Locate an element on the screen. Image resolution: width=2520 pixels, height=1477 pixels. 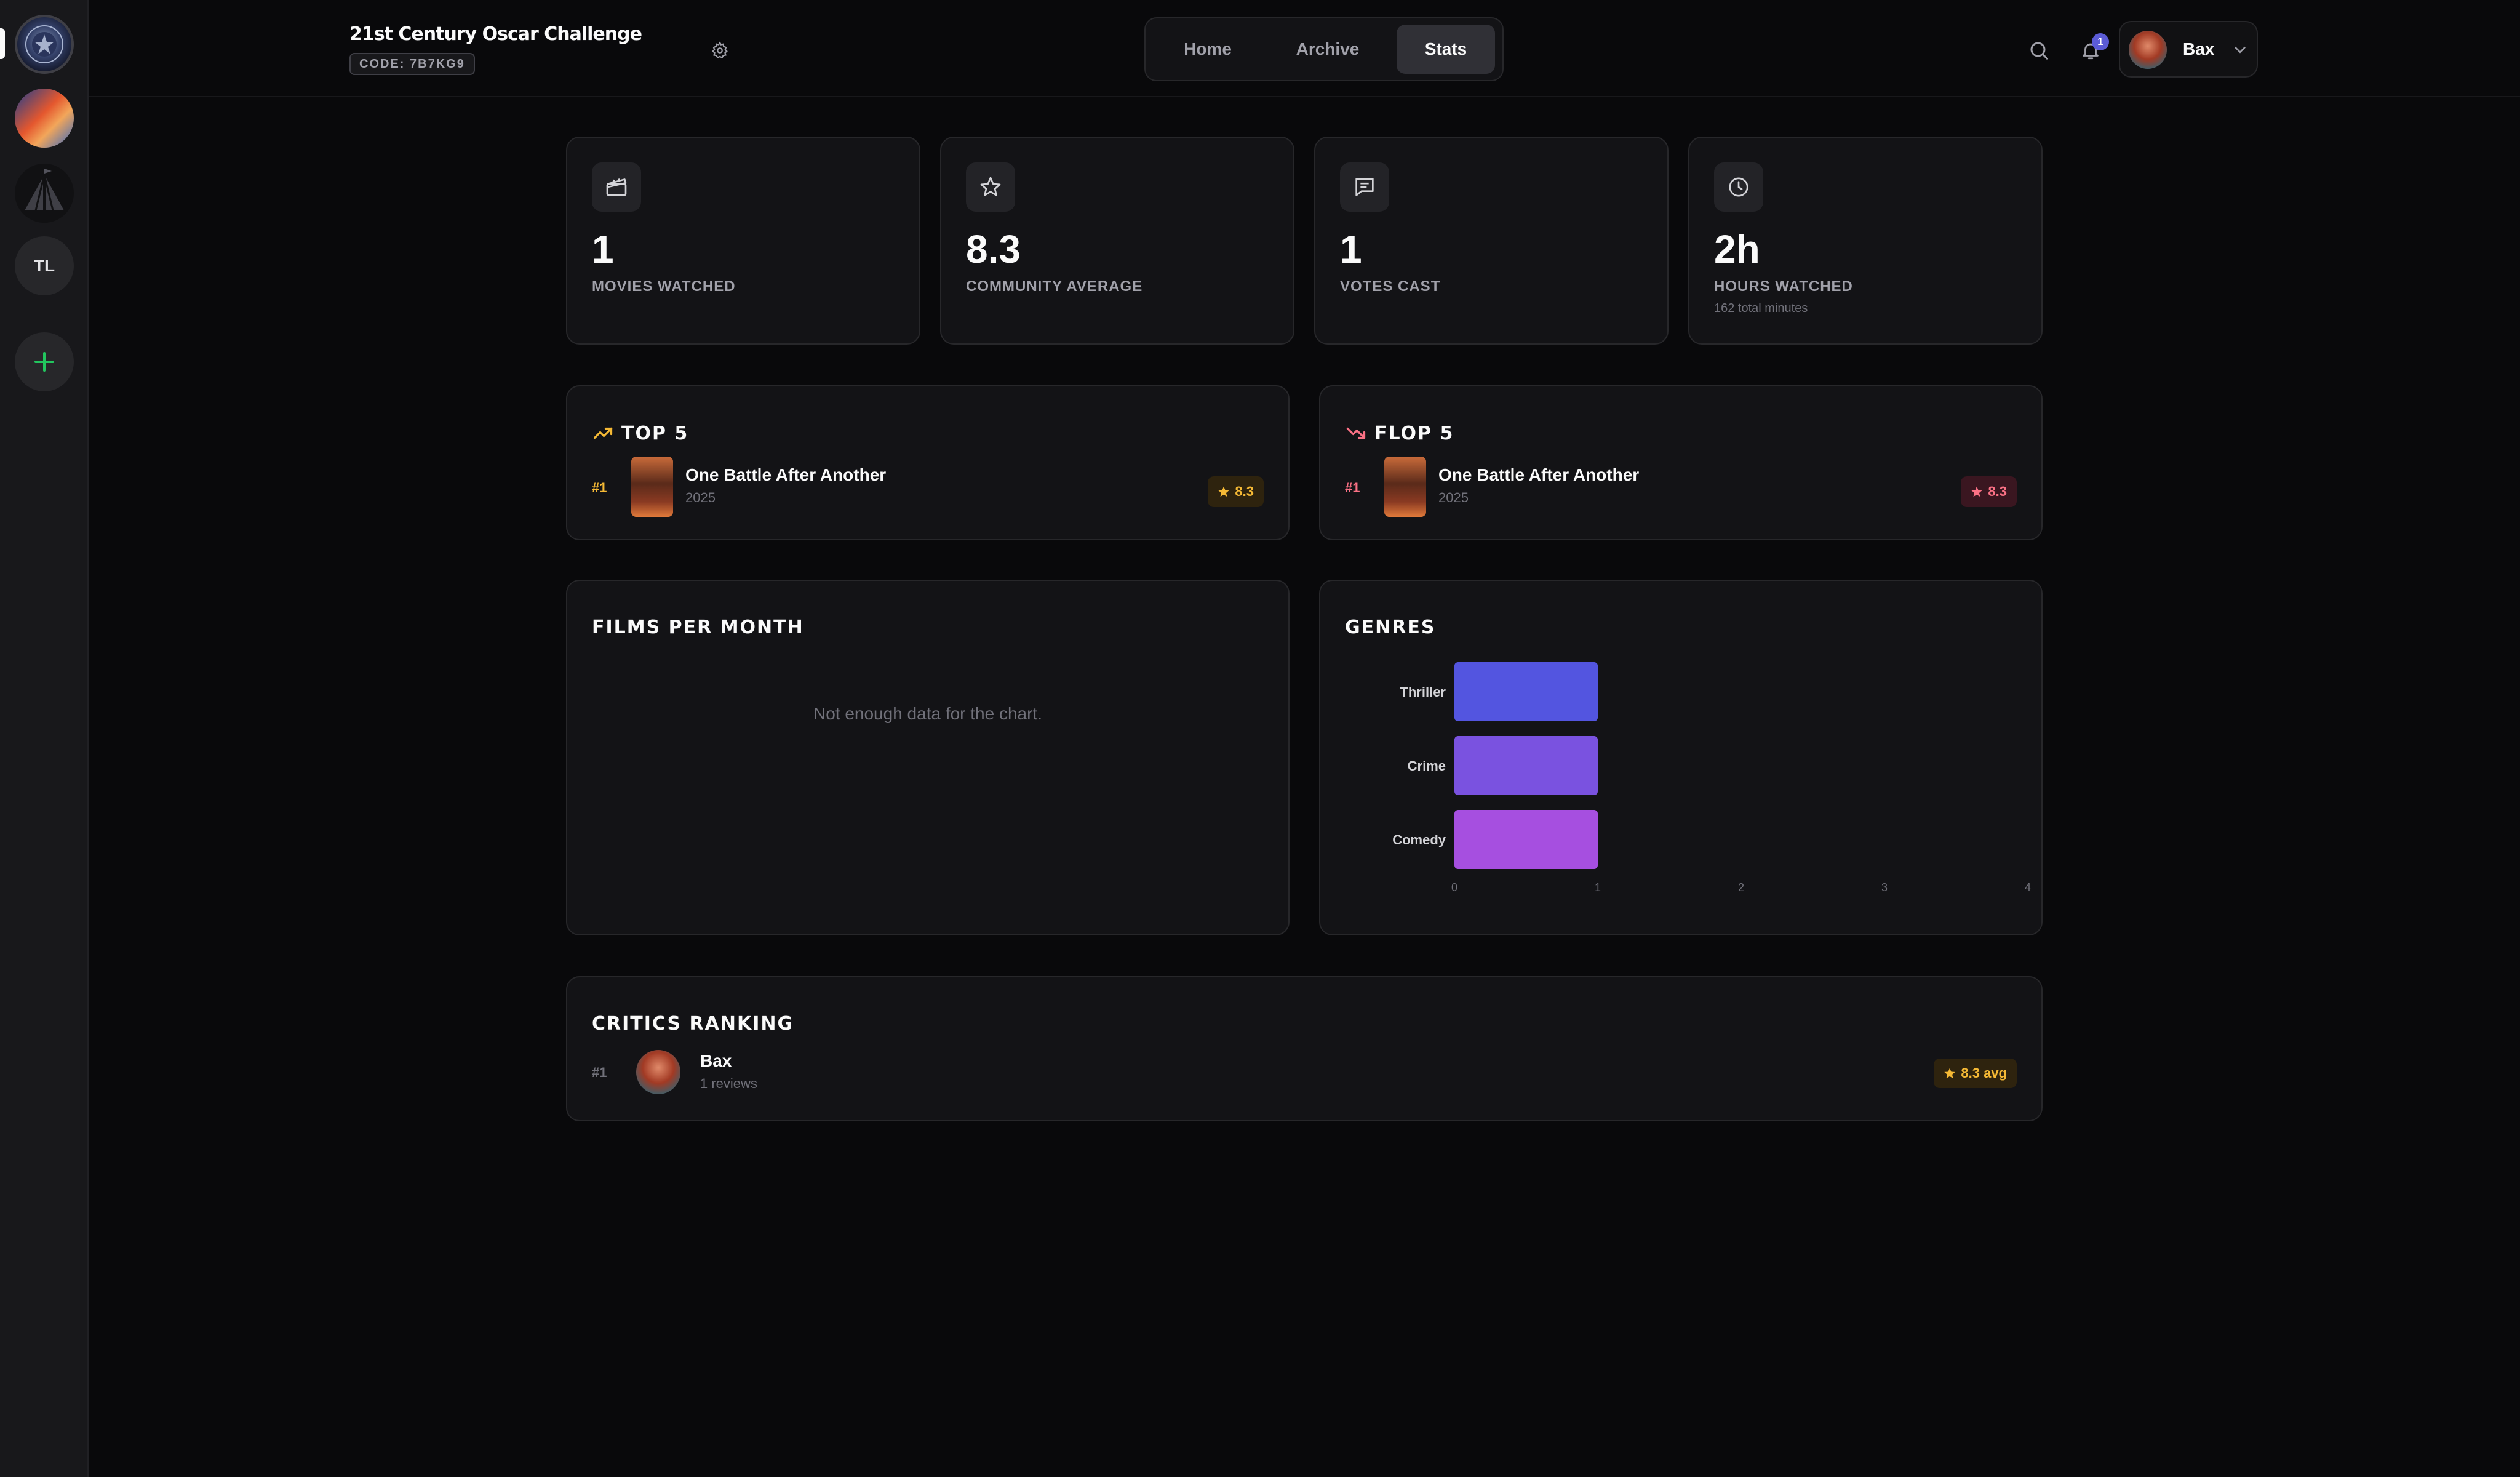
x-tick-label: 0 is located at coordinates (1454, 887).